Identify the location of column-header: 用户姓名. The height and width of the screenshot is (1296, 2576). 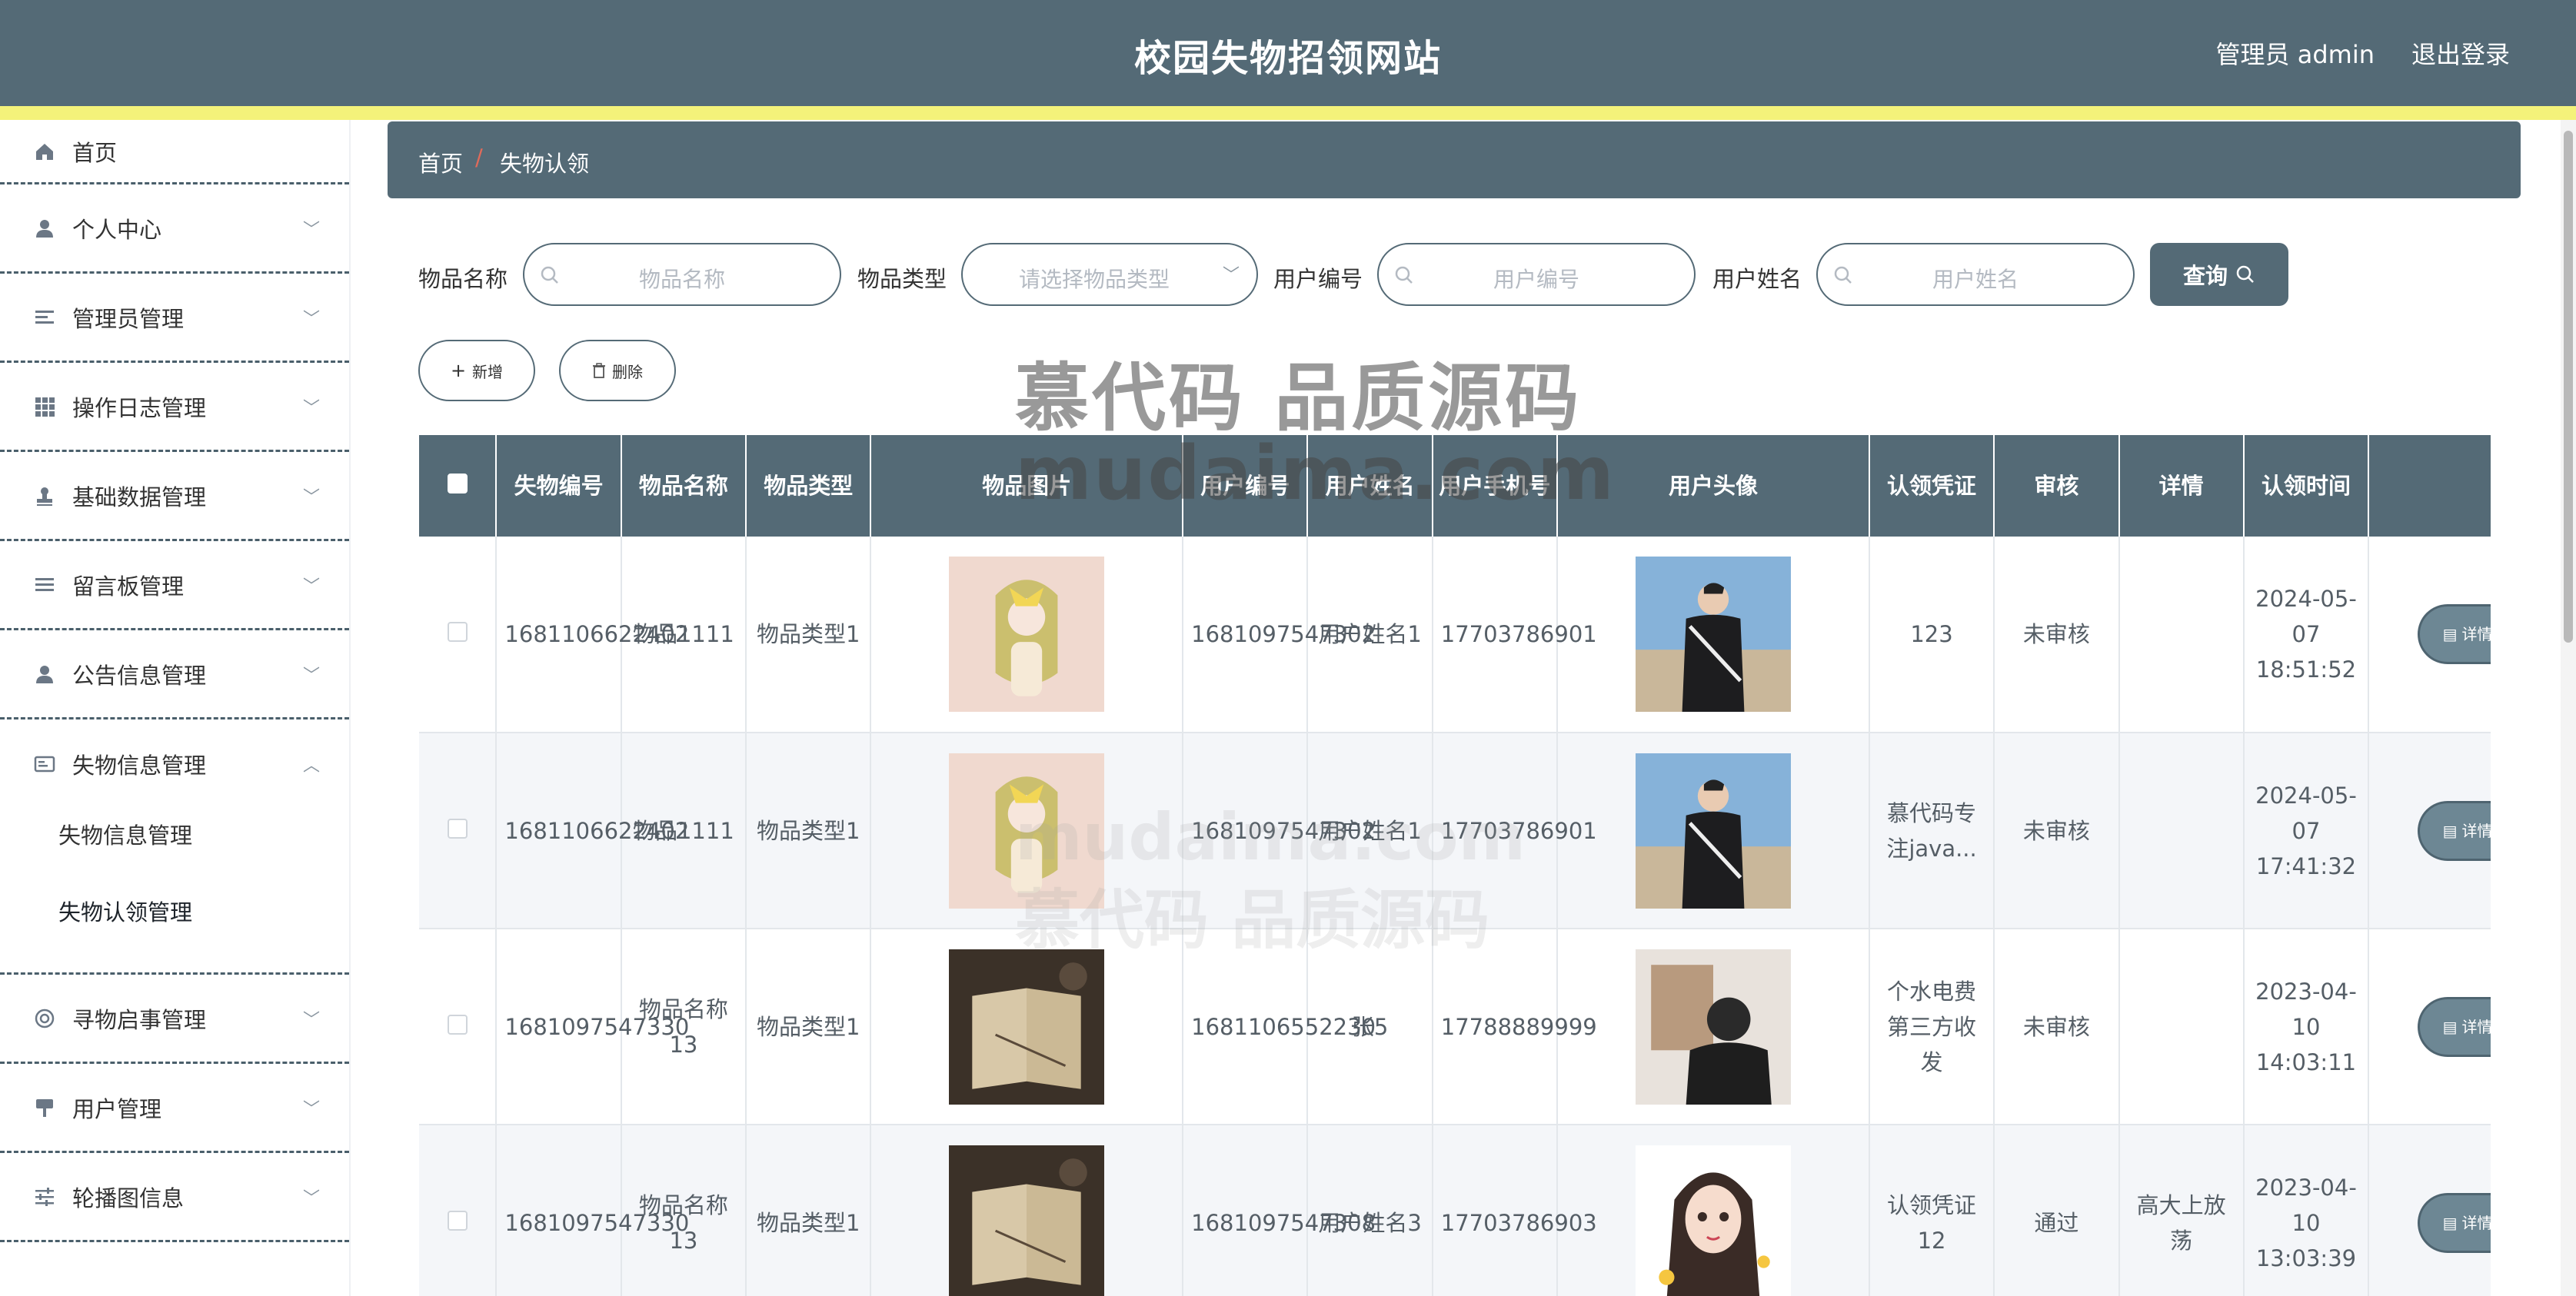
(1370, 486).